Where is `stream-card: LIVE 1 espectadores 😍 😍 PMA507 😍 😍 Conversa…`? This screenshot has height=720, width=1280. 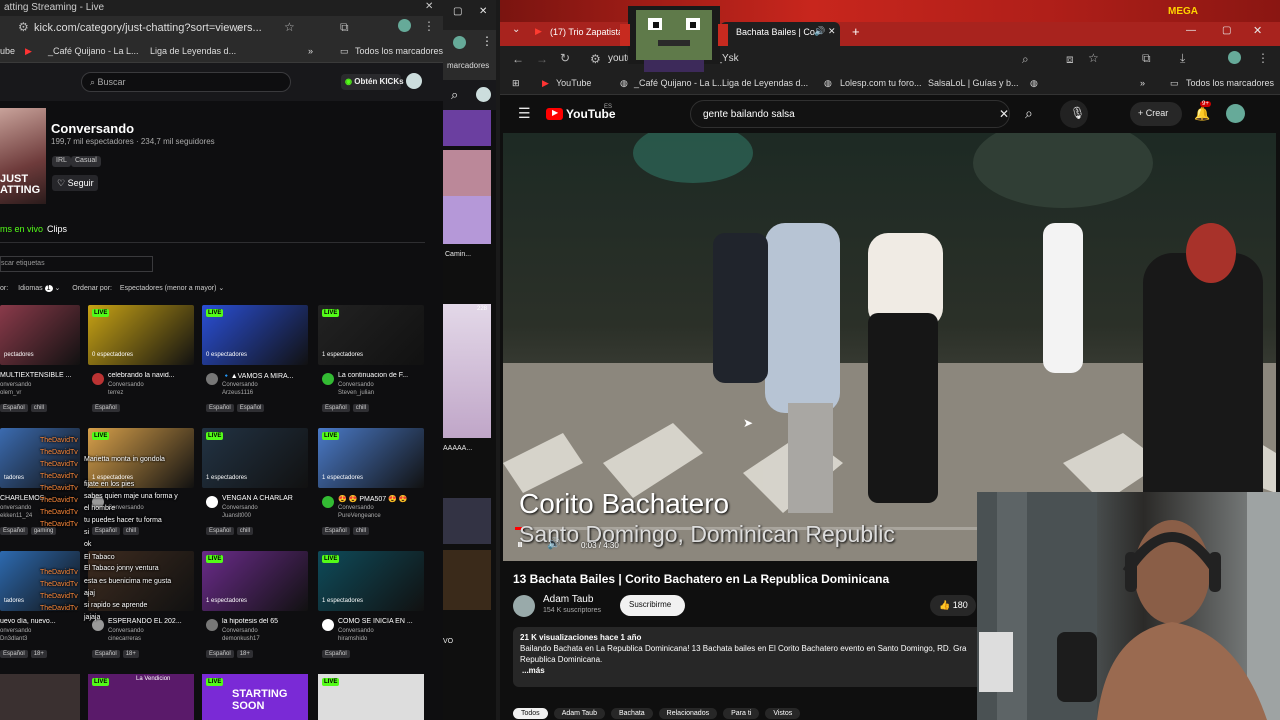
stream-card: LIVE 1 espectadores 😍 😍 PMA507 😍 😍 Conversa… is located at coordinates (371, 486).